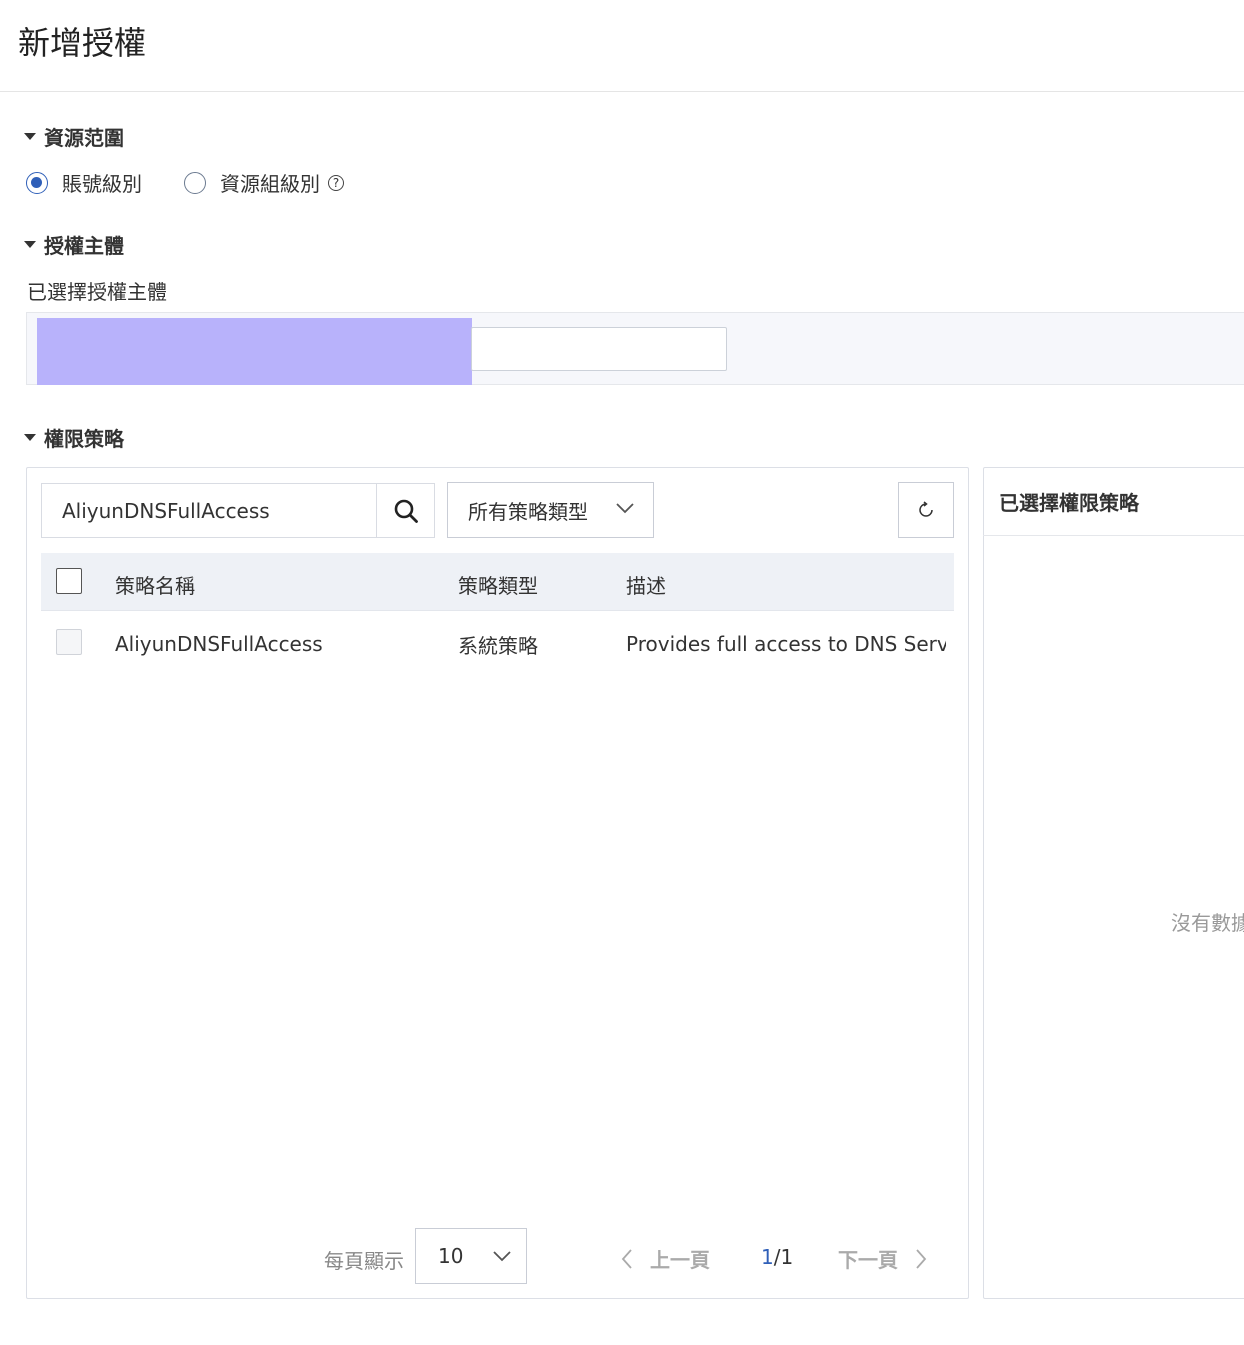  Describe the element at coordinates (37, 182) in the screenshot. I see `radio-selected-icon` at that location.